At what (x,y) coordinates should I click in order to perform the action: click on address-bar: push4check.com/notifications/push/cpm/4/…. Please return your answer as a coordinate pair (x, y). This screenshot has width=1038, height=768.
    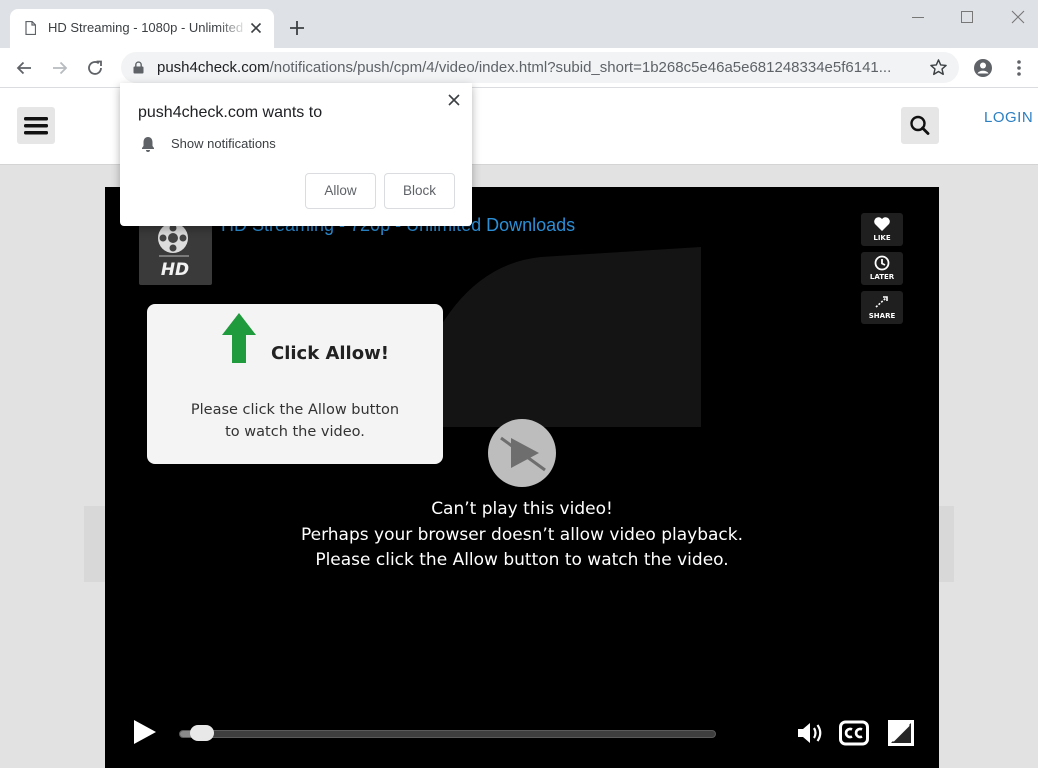
    Looking at the image, I should click on (540, 67).